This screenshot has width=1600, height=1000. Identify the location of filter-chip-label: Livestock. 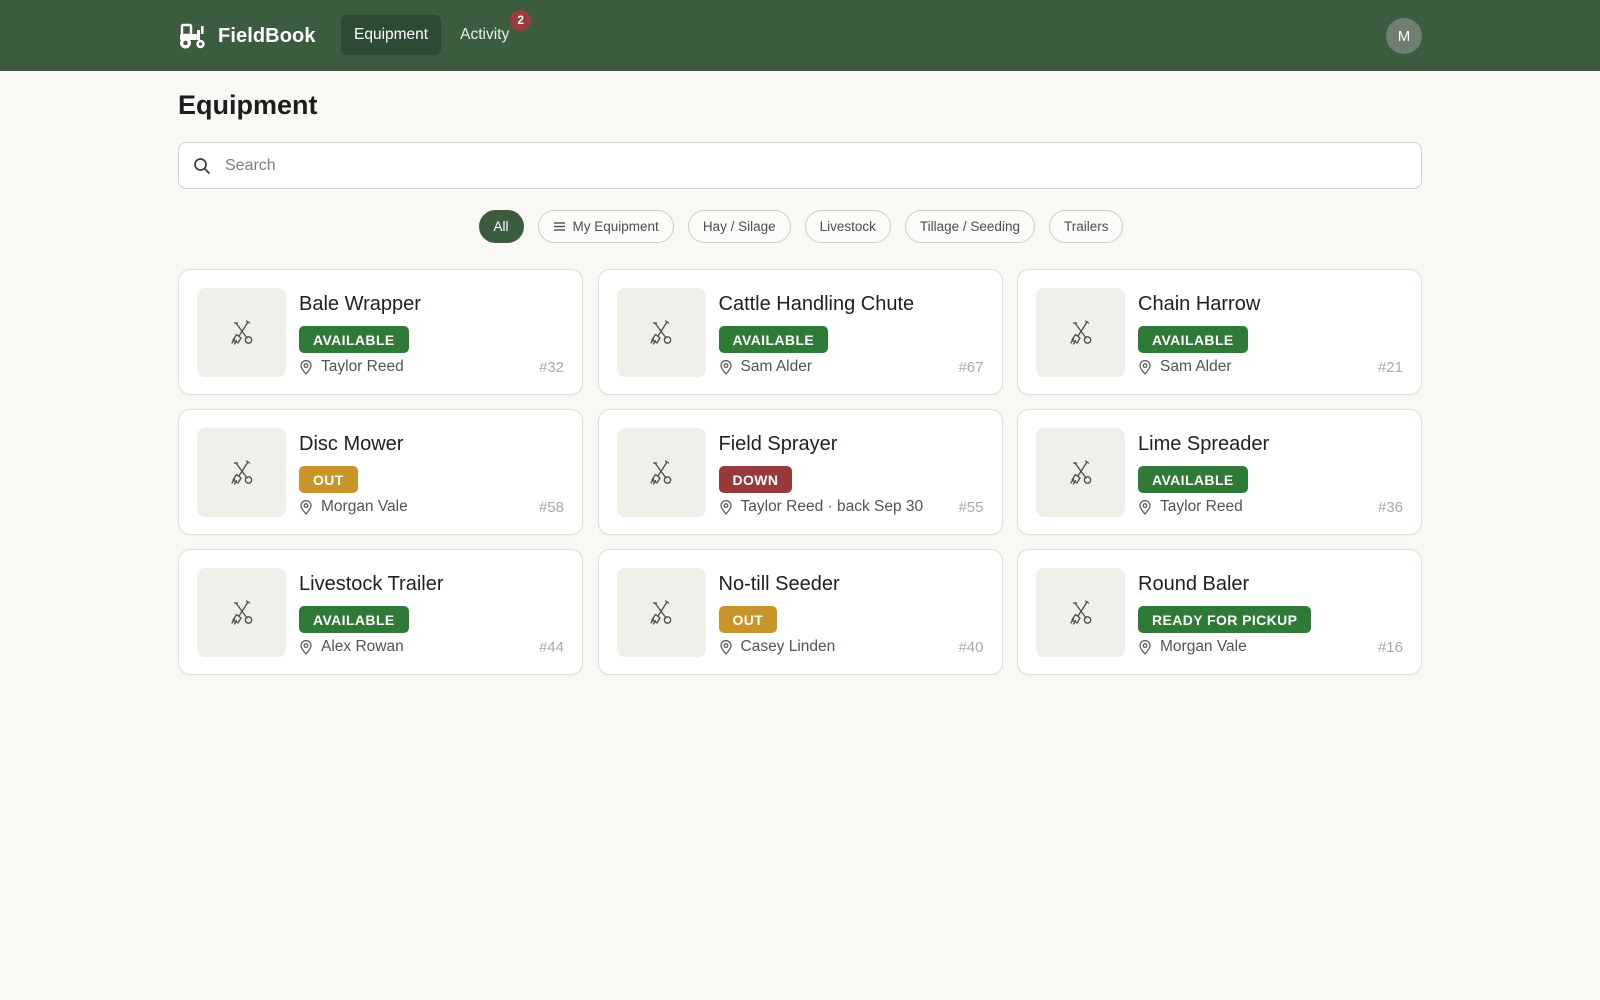
(847, 226).